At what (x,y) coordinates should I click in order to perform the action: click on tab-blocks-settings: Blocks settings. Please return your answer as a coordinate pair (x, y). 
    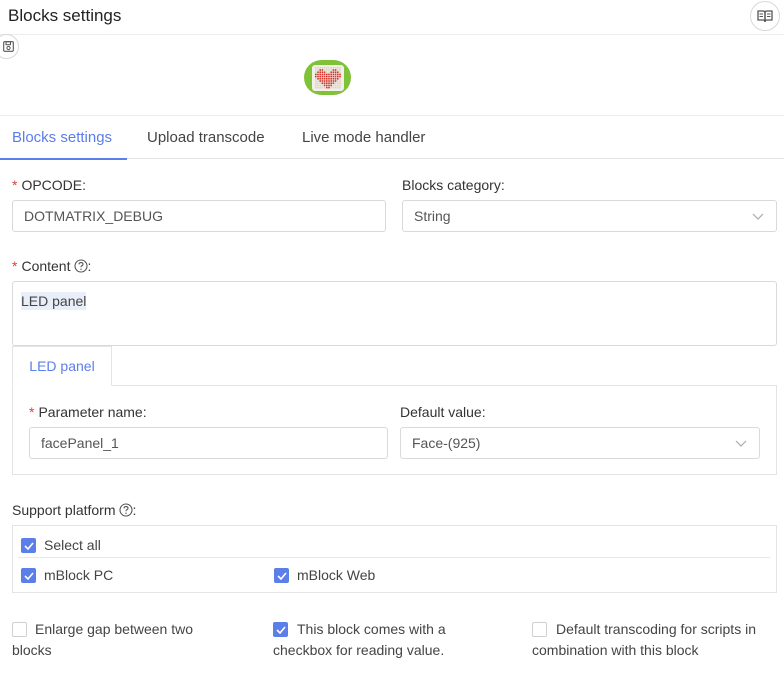
    Looking at the image, I should click on (62, 137).